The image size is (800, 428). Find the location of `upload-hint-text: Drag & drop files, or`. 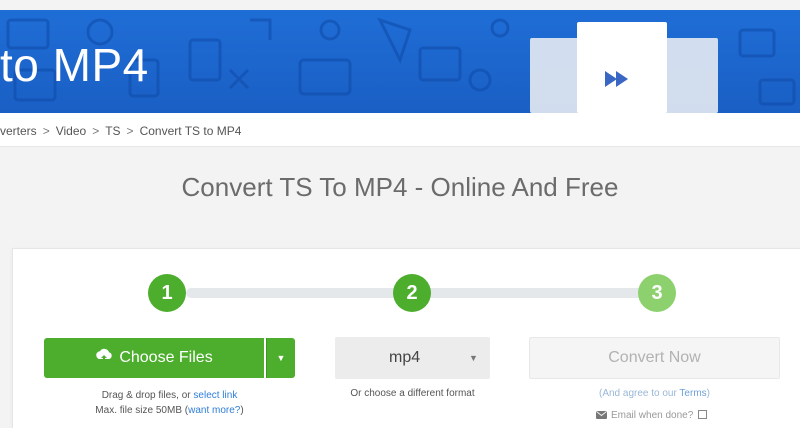

upload-hint-text: Drag & drop files, or is located at coordinates (147, 395).